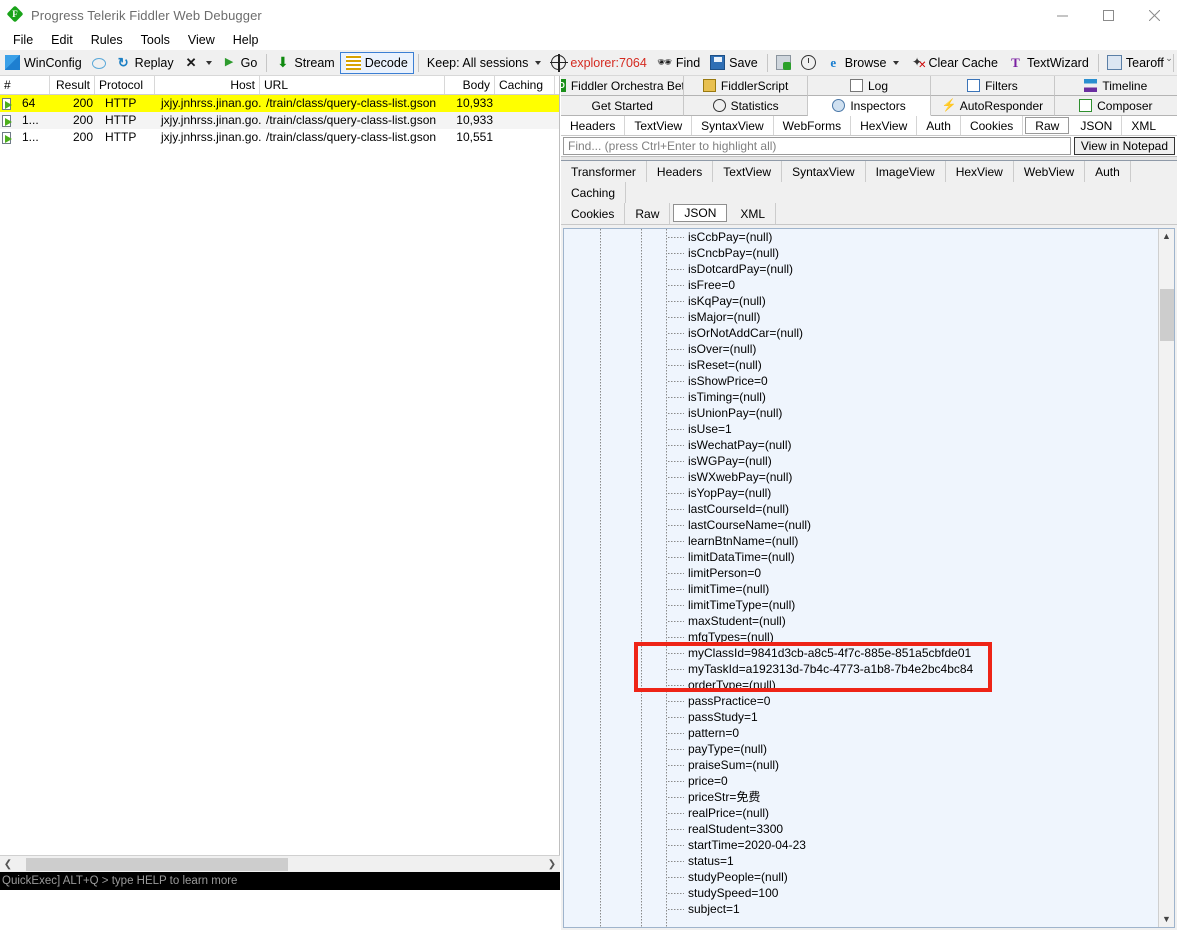 Image resolution: width=1177 pixels, height=930 pixels. I want to click on json-tree-row: limitDataTime=(null), so click(861, 557).